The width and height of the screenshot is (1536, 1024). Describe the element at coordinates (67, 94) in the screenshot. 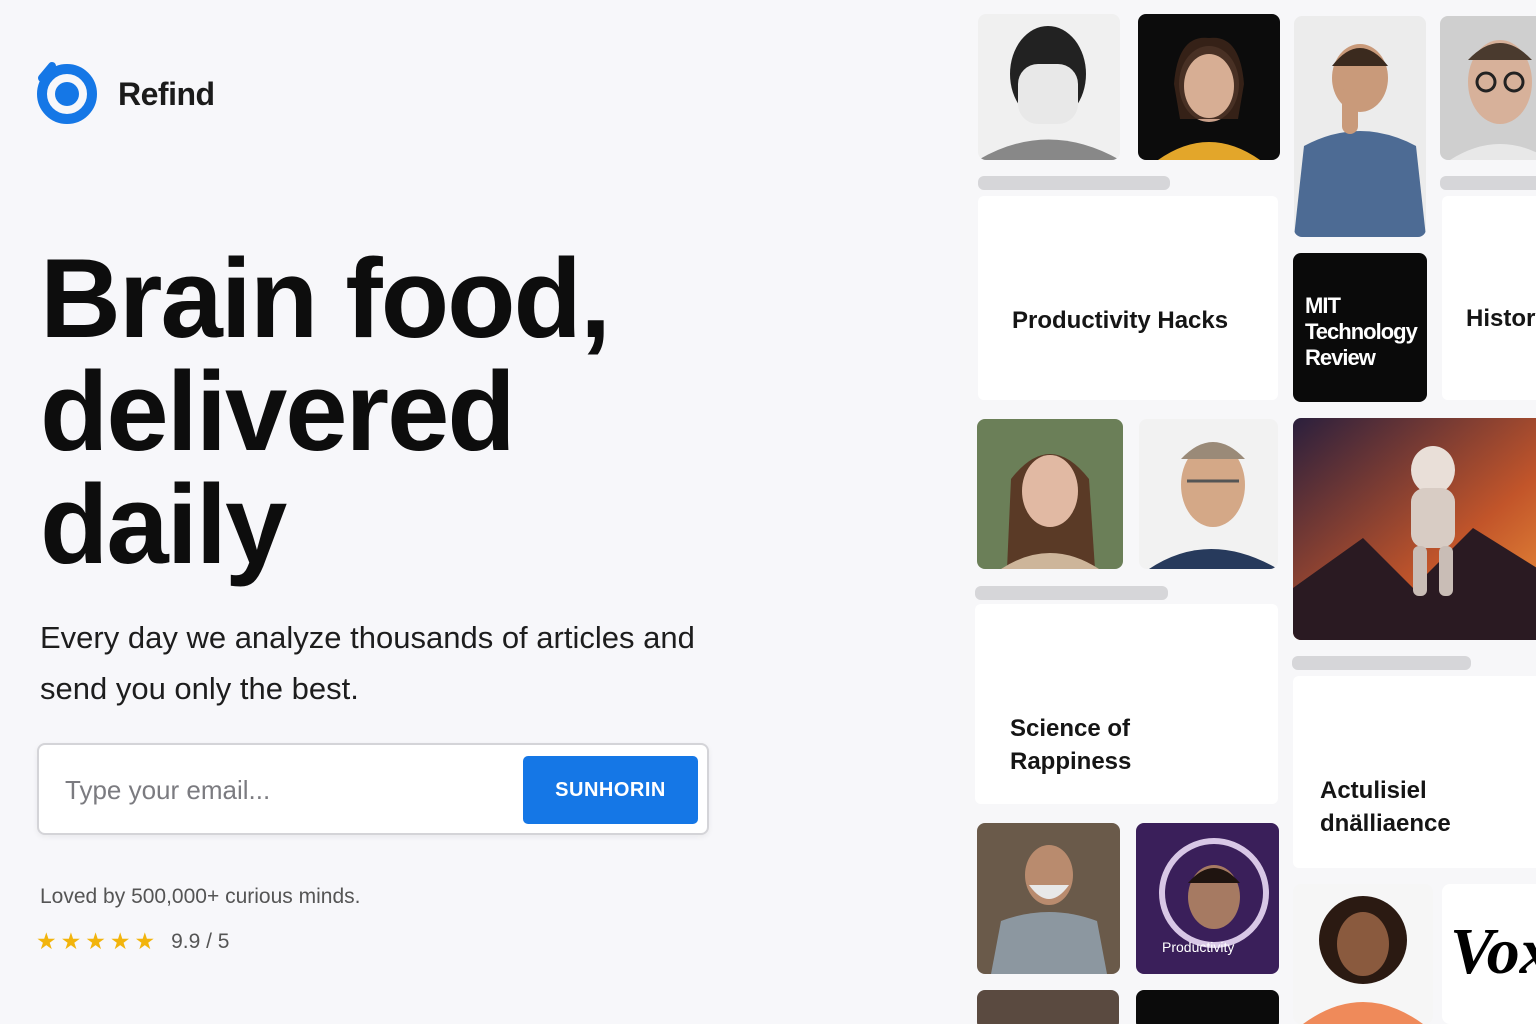

I see `refind-logo-icon` at that location.